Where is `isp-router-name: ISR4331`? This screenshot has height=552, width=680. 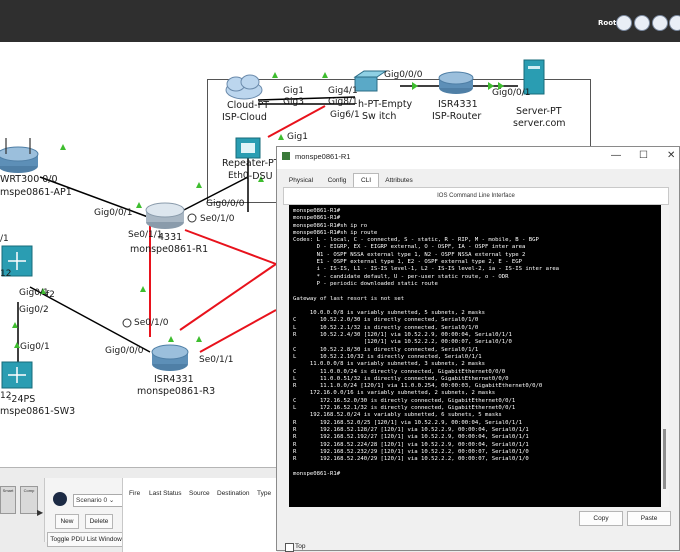 isp-router-name: ISR4331 is located at coordinates (458, 104).